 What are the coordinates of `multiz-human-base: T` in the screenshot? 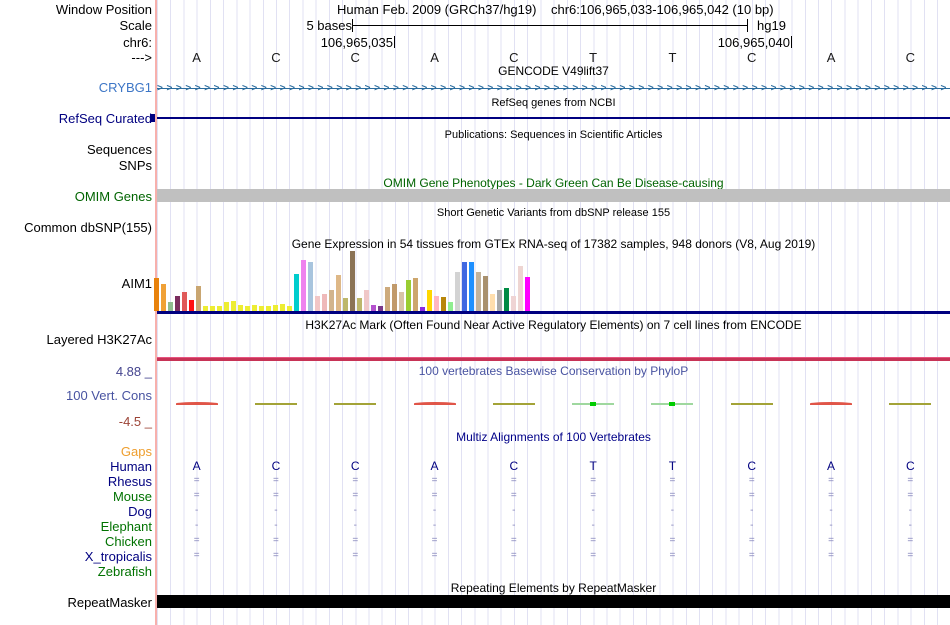 It's located at (672, 466).